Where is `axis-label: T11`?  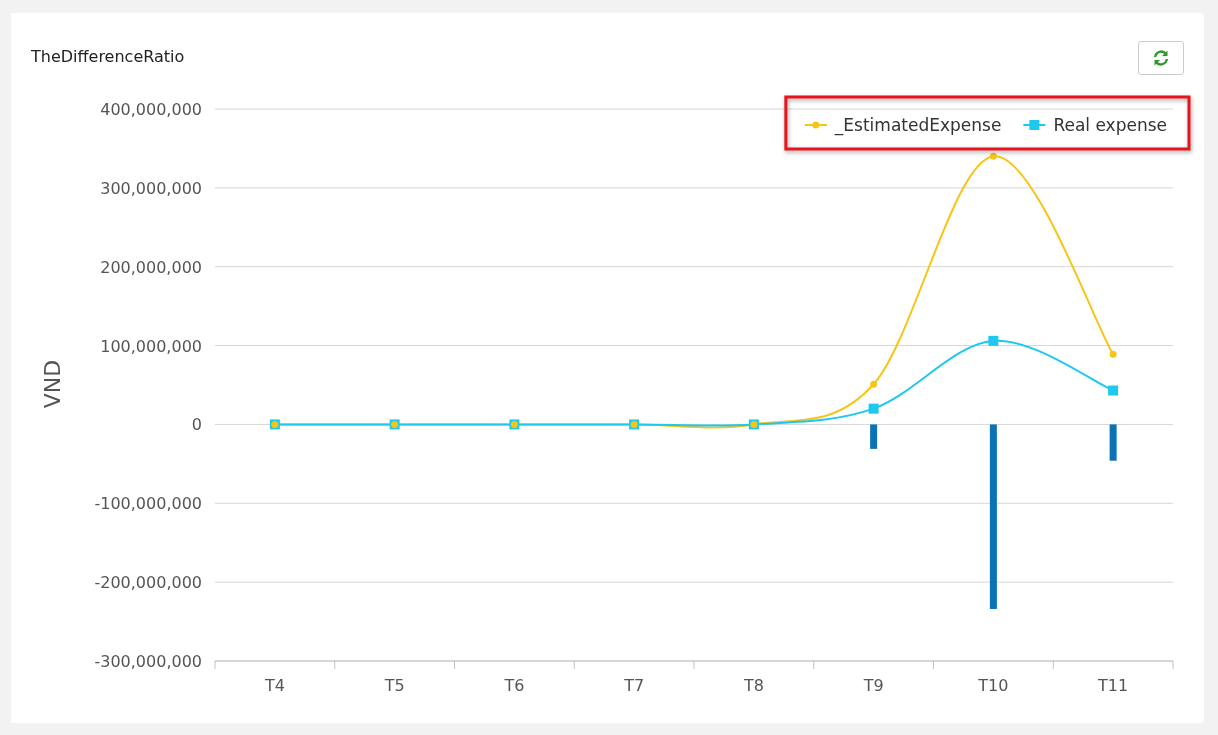 axis-label: T11 is located at coordinates (1113, 685).